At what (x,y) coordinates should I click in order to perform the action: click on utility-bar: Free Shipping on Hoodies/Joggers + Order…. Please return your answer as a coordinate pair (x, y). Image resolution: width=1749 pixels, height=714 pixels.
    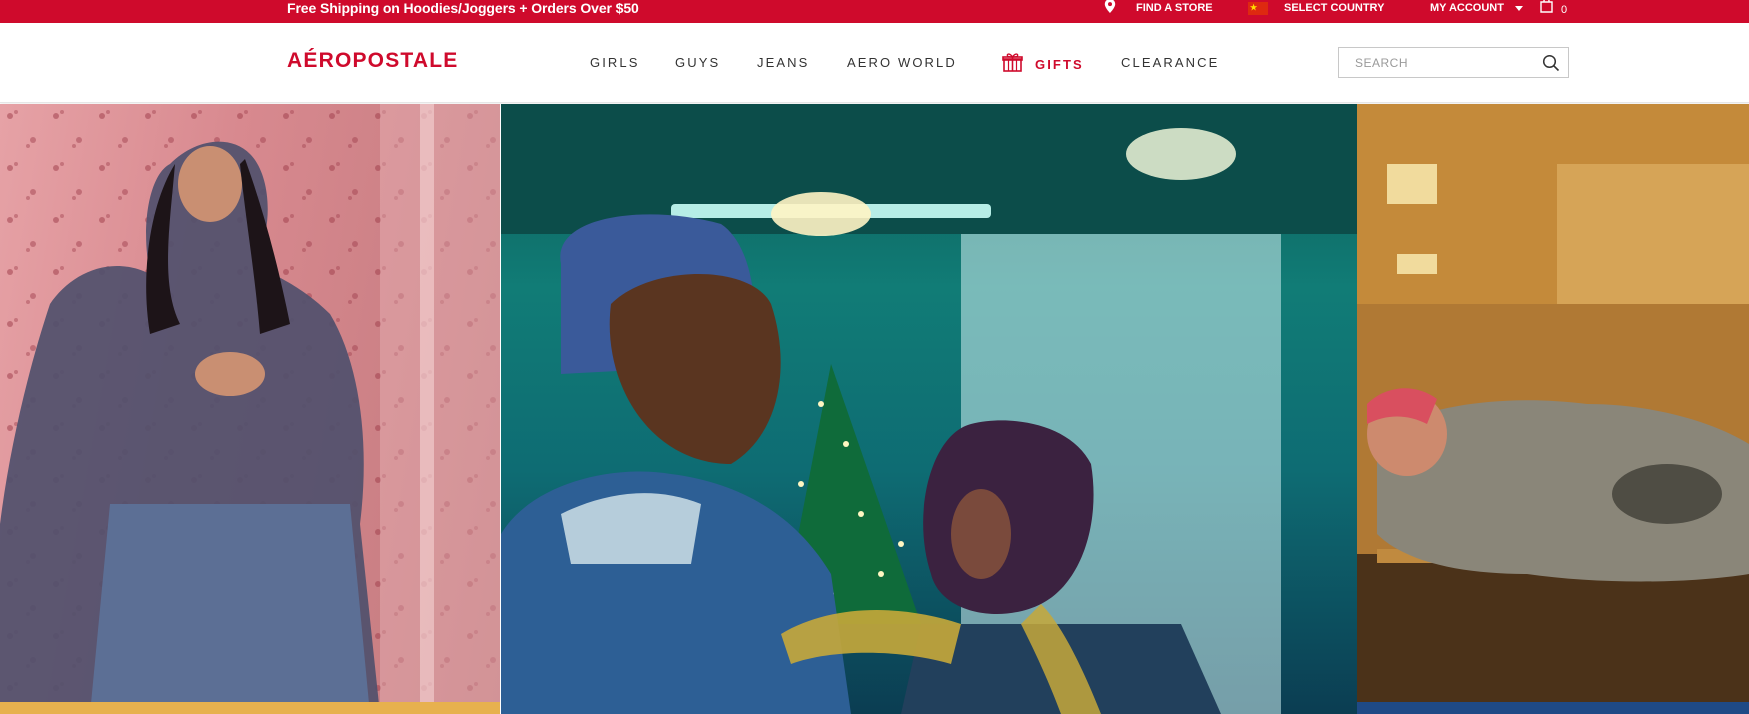
    Looking at the image, I should click on (874, 11).